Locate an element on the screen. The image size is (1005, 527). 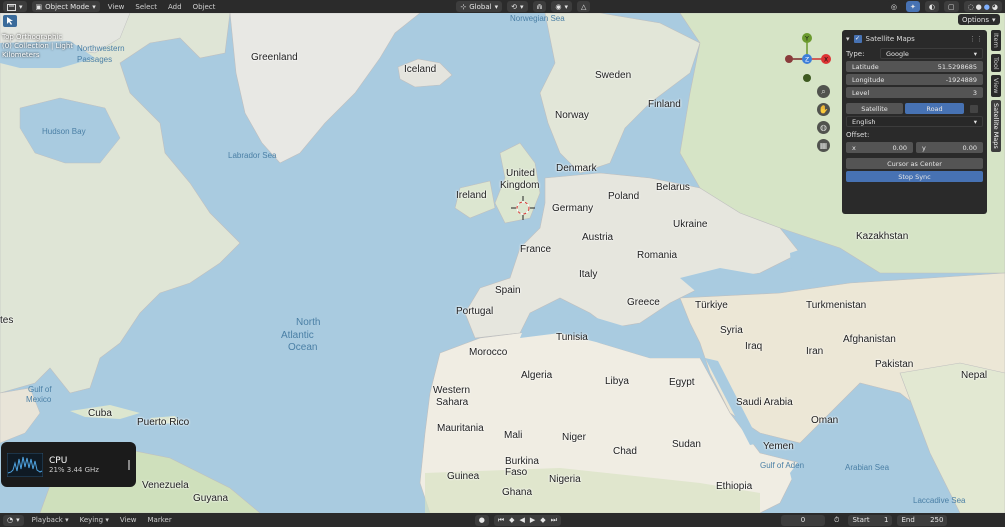
map-type-tabs: Satellite Road is located at coordinates (914, 108).